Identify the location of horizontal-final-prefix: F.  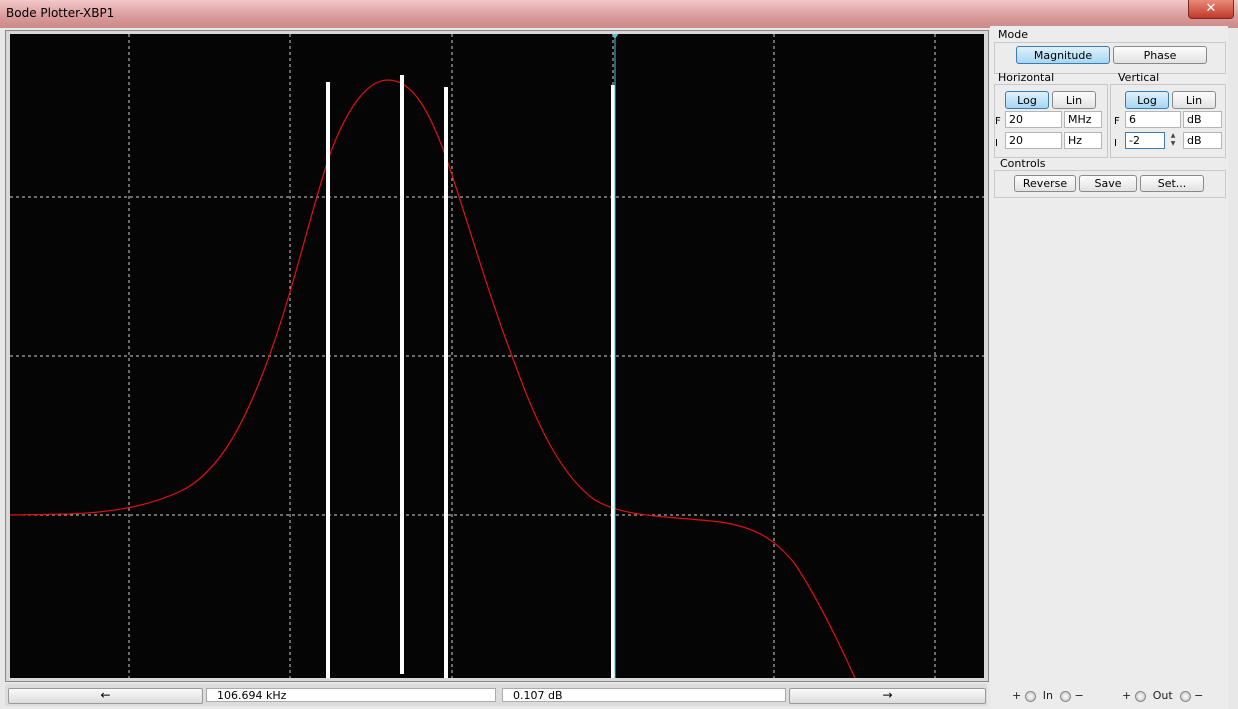
(998, 121).